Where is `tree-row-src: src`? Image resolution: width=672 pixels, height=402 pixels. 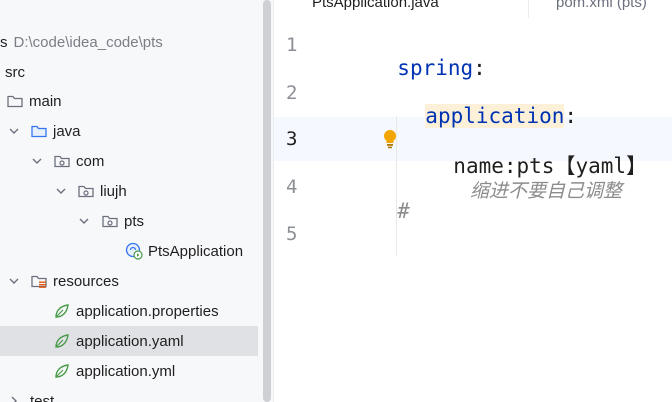
tree-row-src: src is located at coordinates (130, 72).